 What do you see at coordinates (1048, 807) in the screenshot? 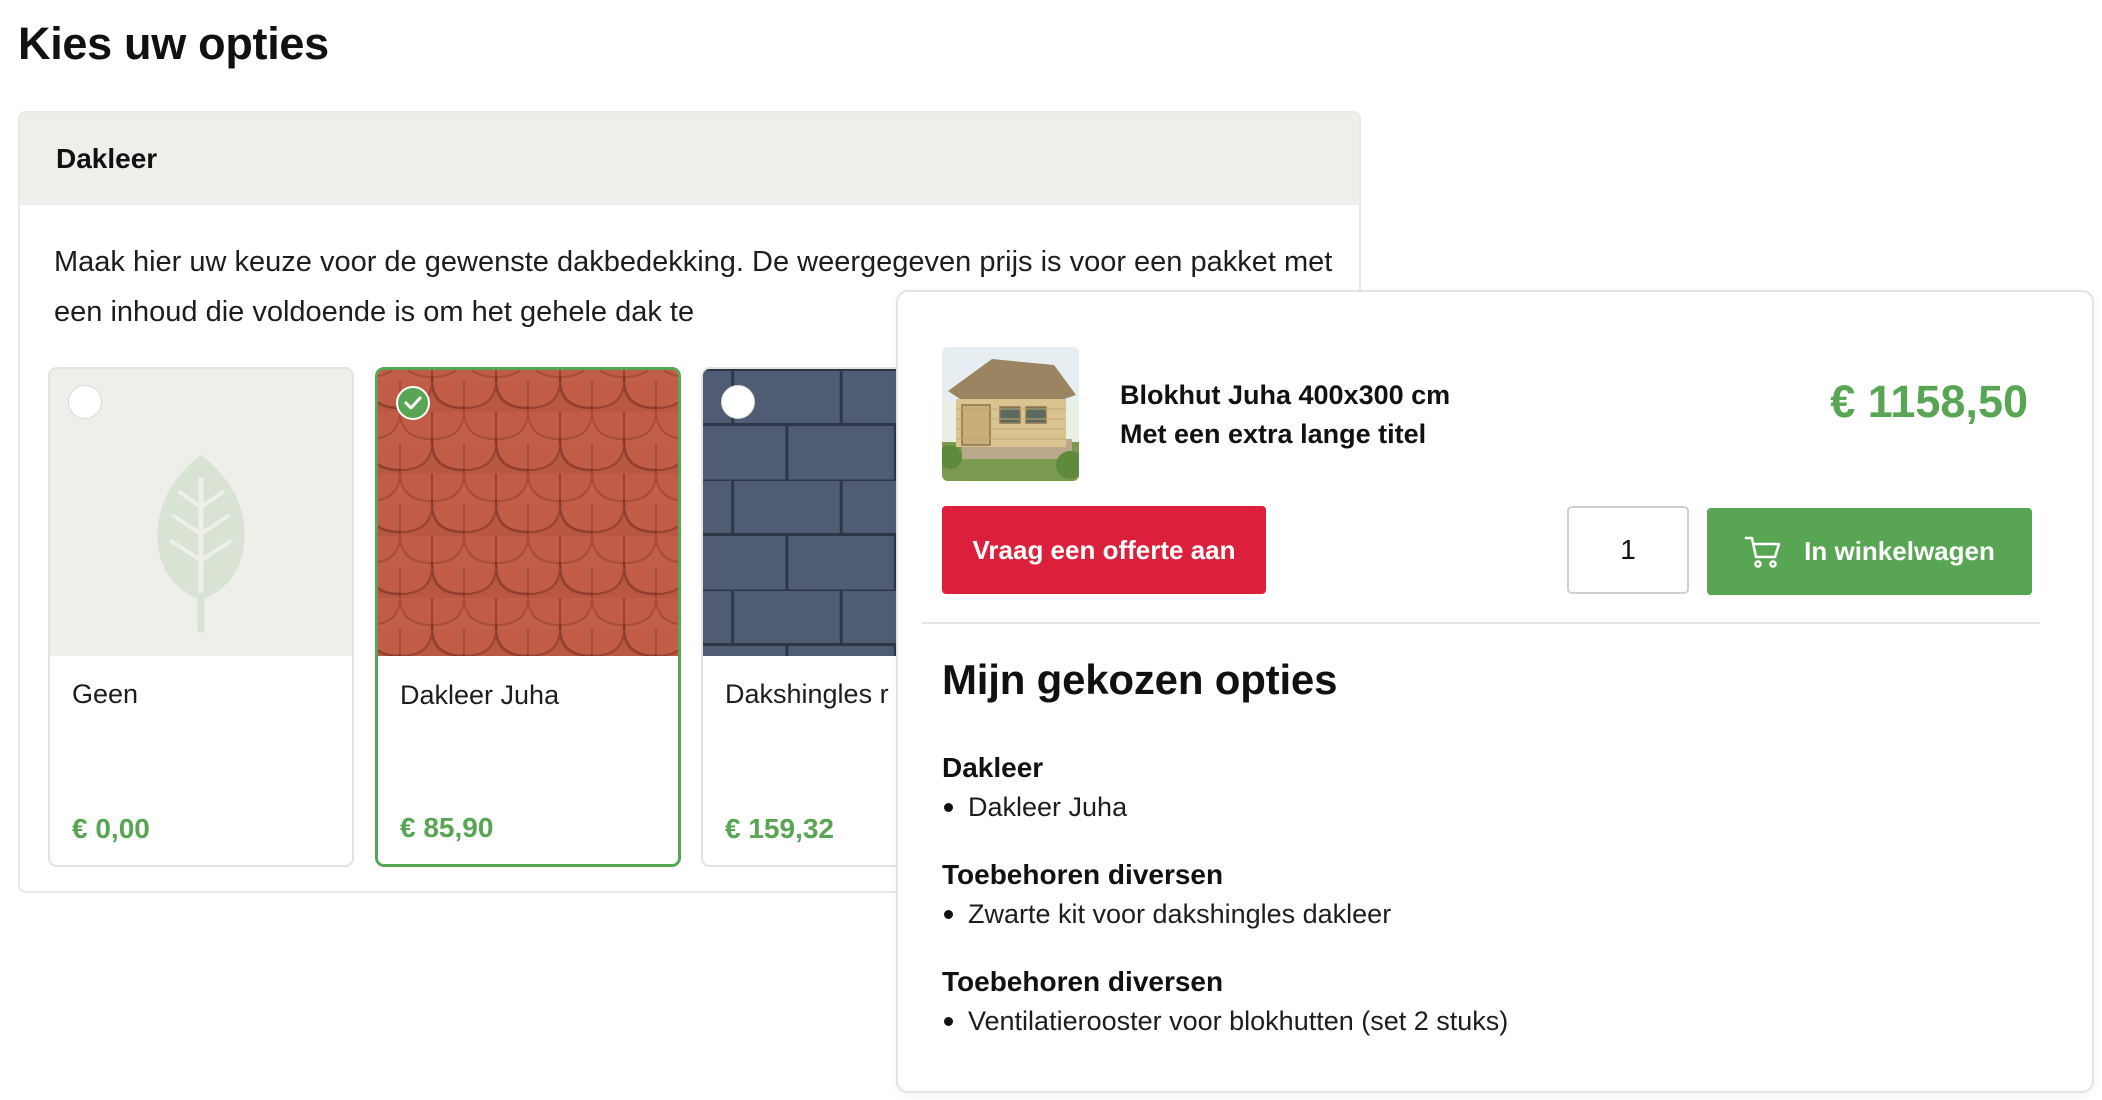
I see `chosen-item-text: Dakleer Juha` at bounding box center [1048, 807].